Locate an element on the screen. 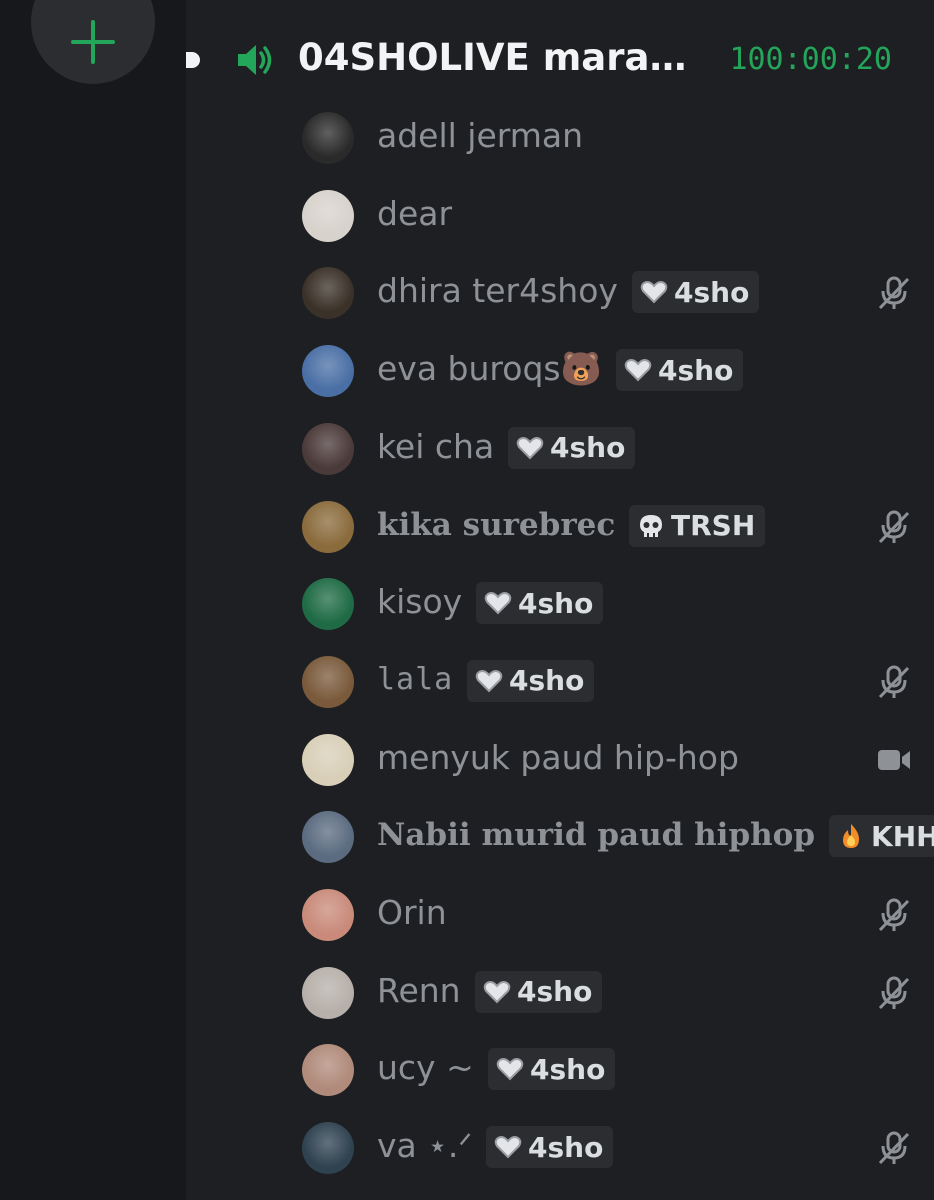 The width and height of the screenshot is (934, 1200). voice-member: ucy ~ 4sho is located at coordinates (607, 1070).